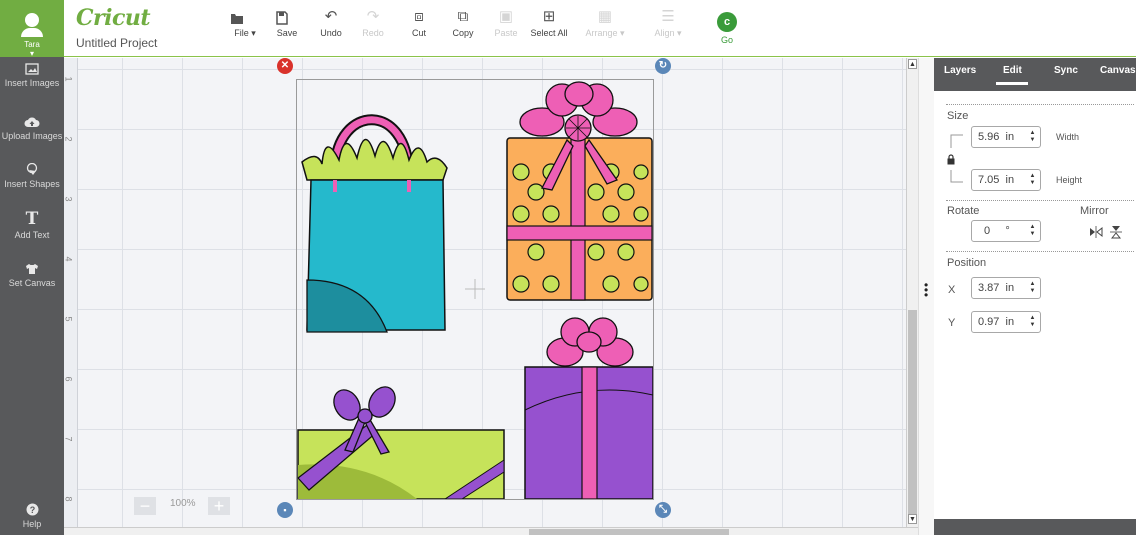  Describe the element at coordinates (1069, 180) in the screenshot. I see `height-label: Height` at that location.